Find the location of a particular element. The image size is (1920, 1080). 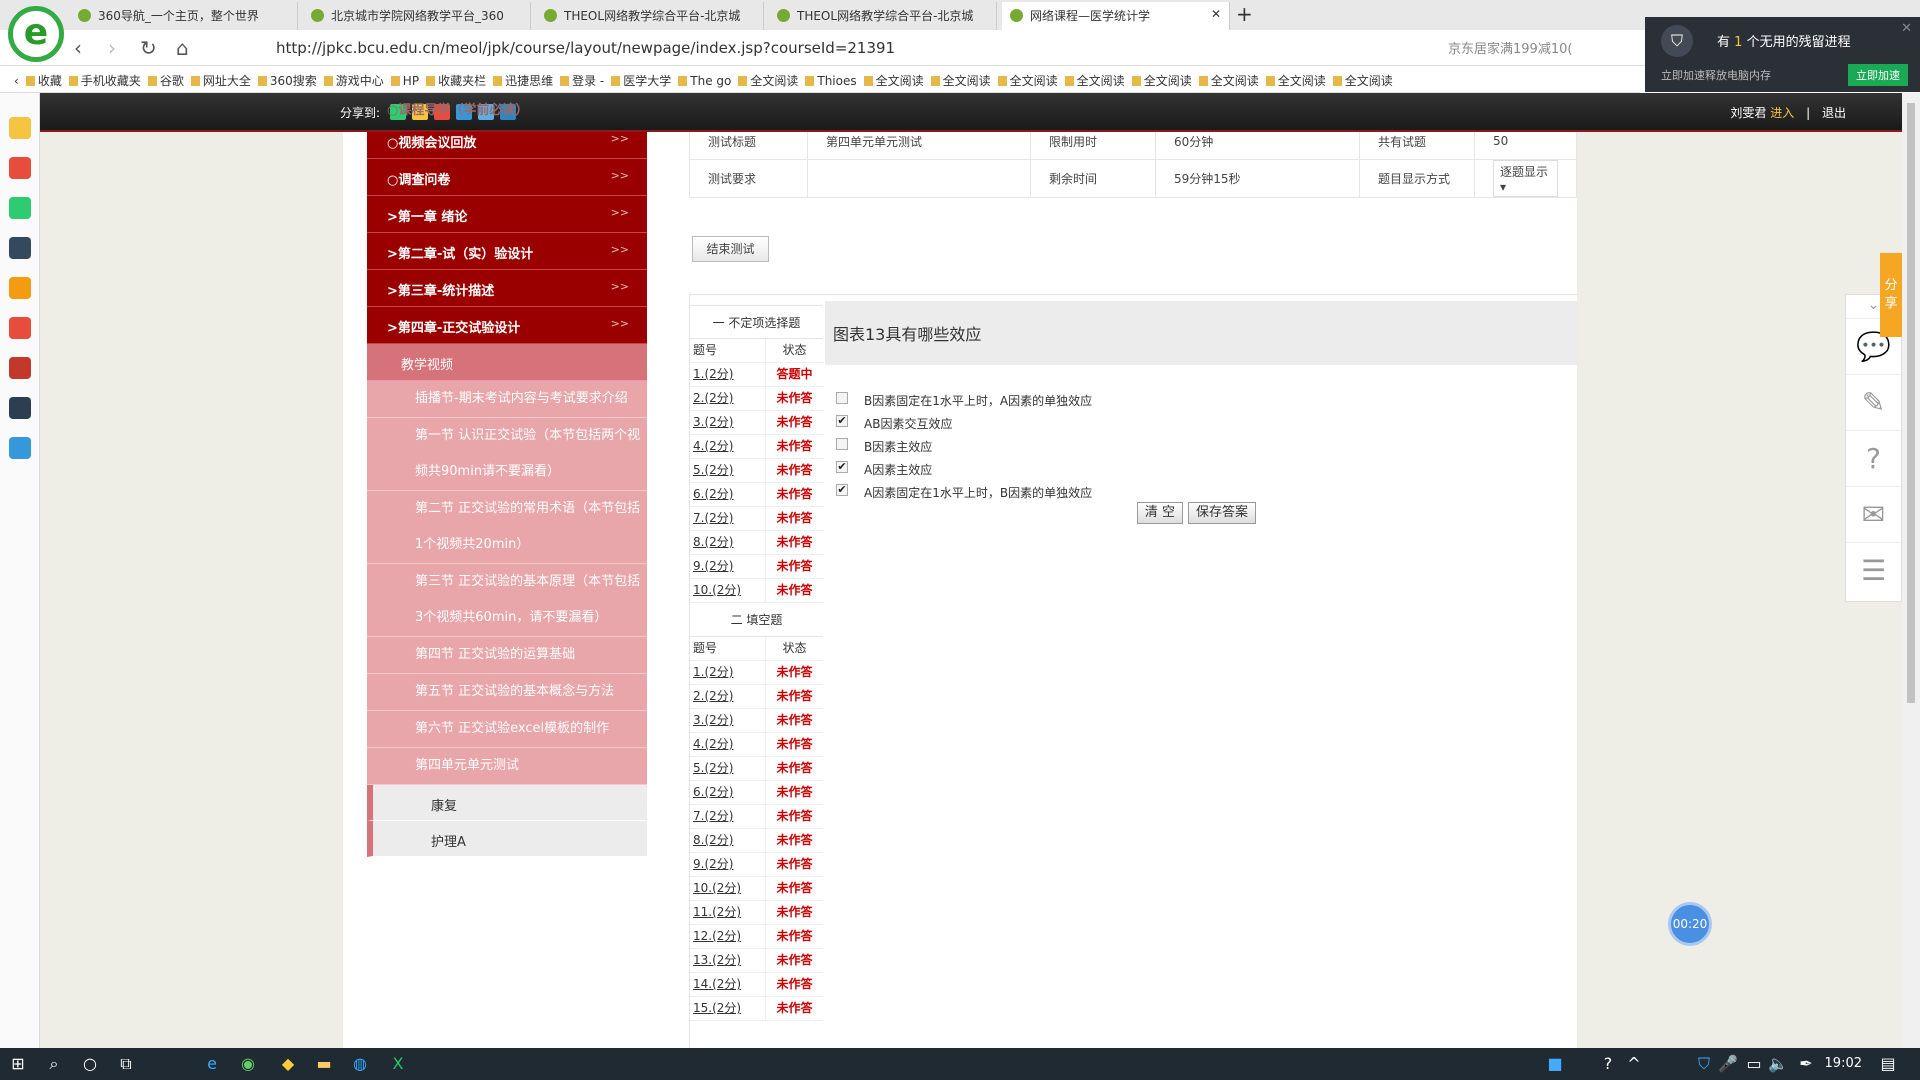

question-nav-row: 13.(2分) 未作答 is located at coordinates (756, 961).